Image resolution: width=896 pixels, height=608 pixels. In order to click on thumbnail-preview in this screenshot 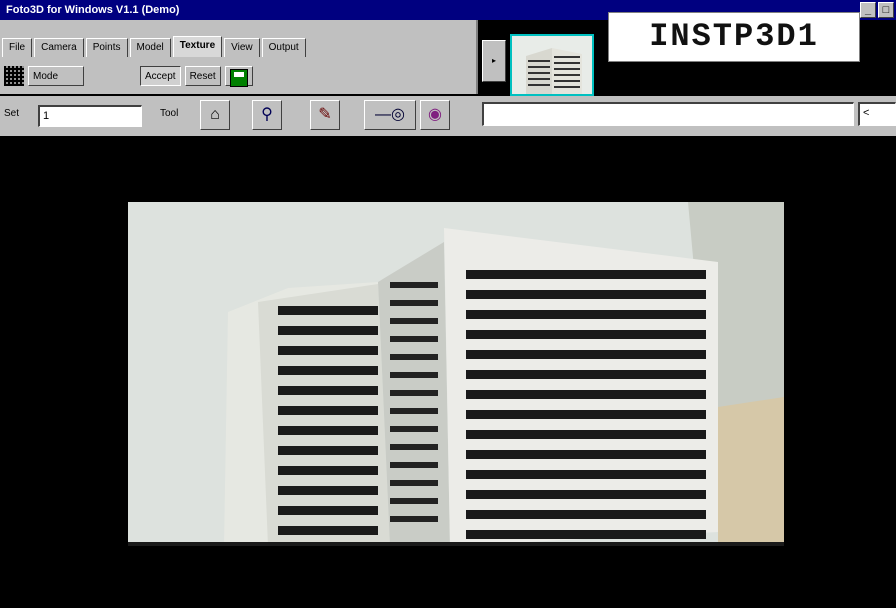, I will do `click(552, 65)`.